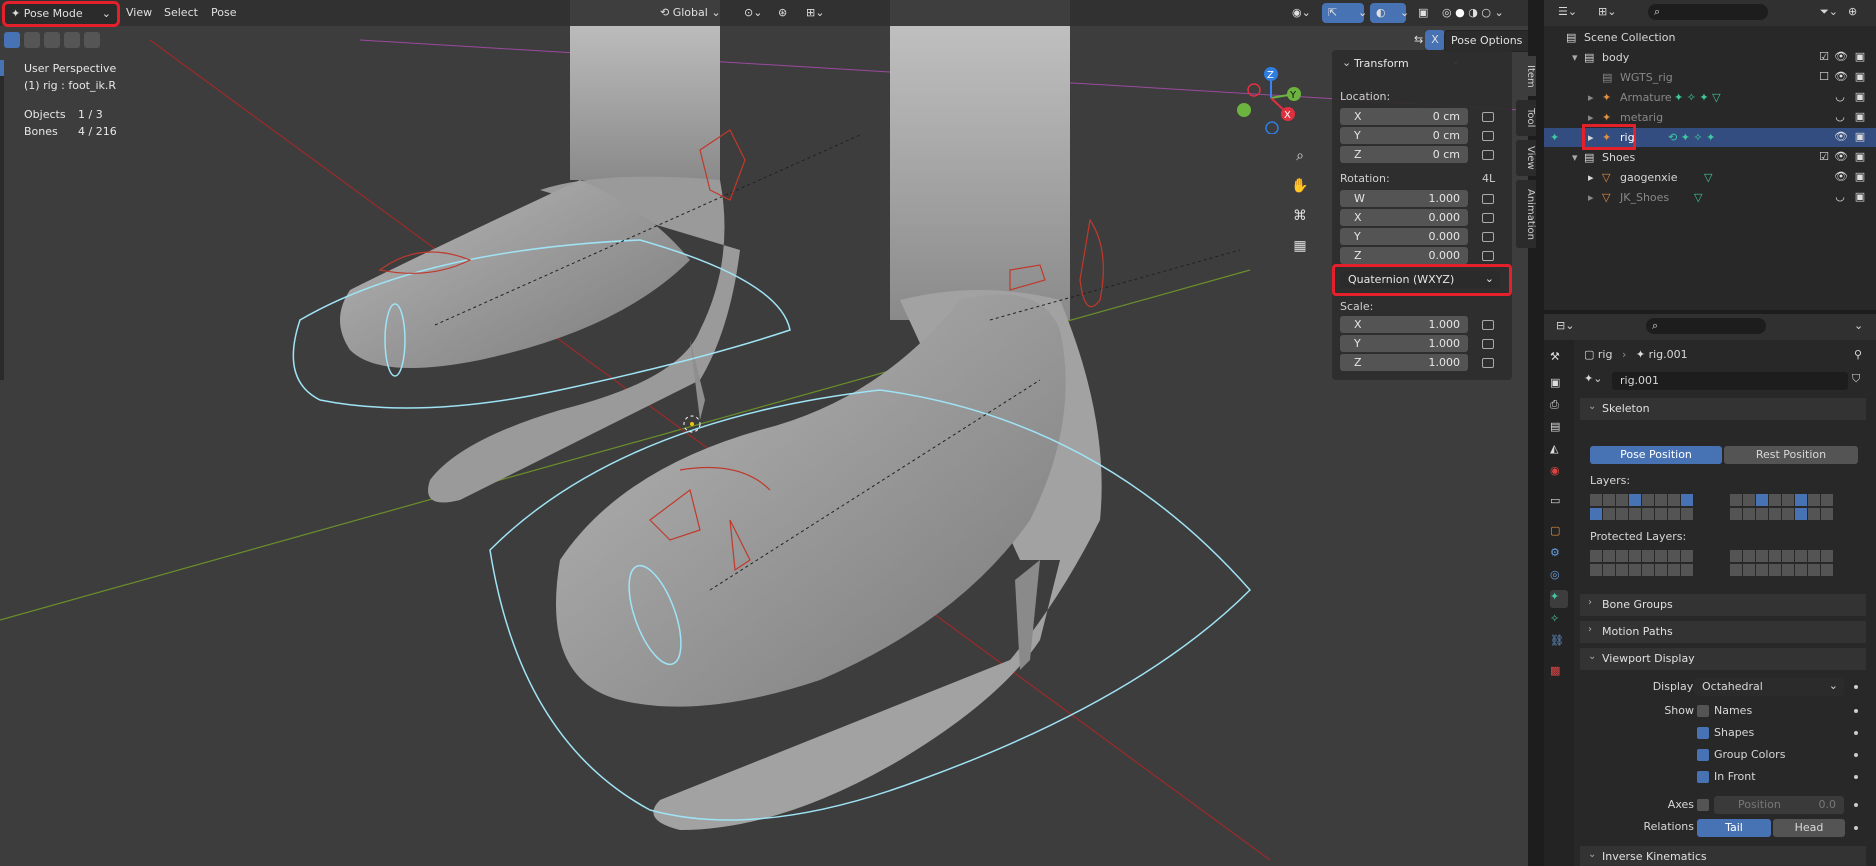 This screenshot has height=866, width=1876. What do you see at coordinates (1856, 379) in the screenshot?
I see `fake-user-shield-icon: ⛉` at bounding box center [1856, 379].